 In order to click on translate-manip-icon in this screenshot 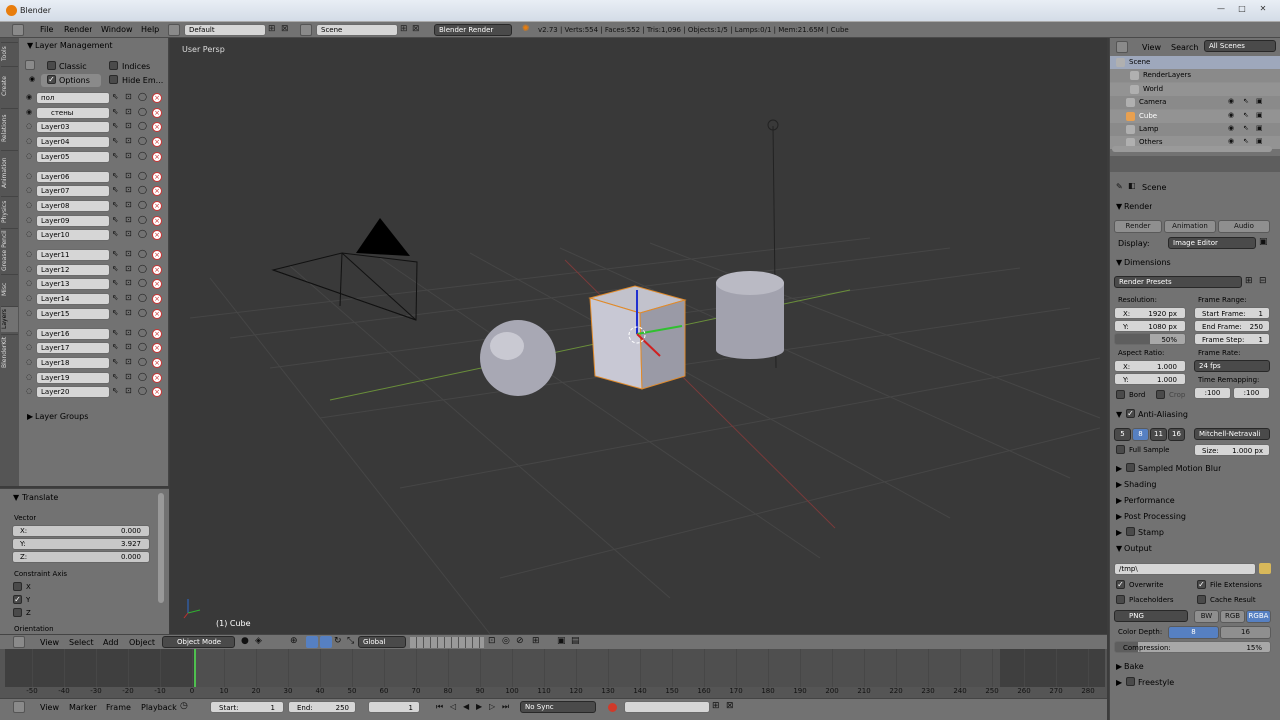, I will do `click(312, 642)`.